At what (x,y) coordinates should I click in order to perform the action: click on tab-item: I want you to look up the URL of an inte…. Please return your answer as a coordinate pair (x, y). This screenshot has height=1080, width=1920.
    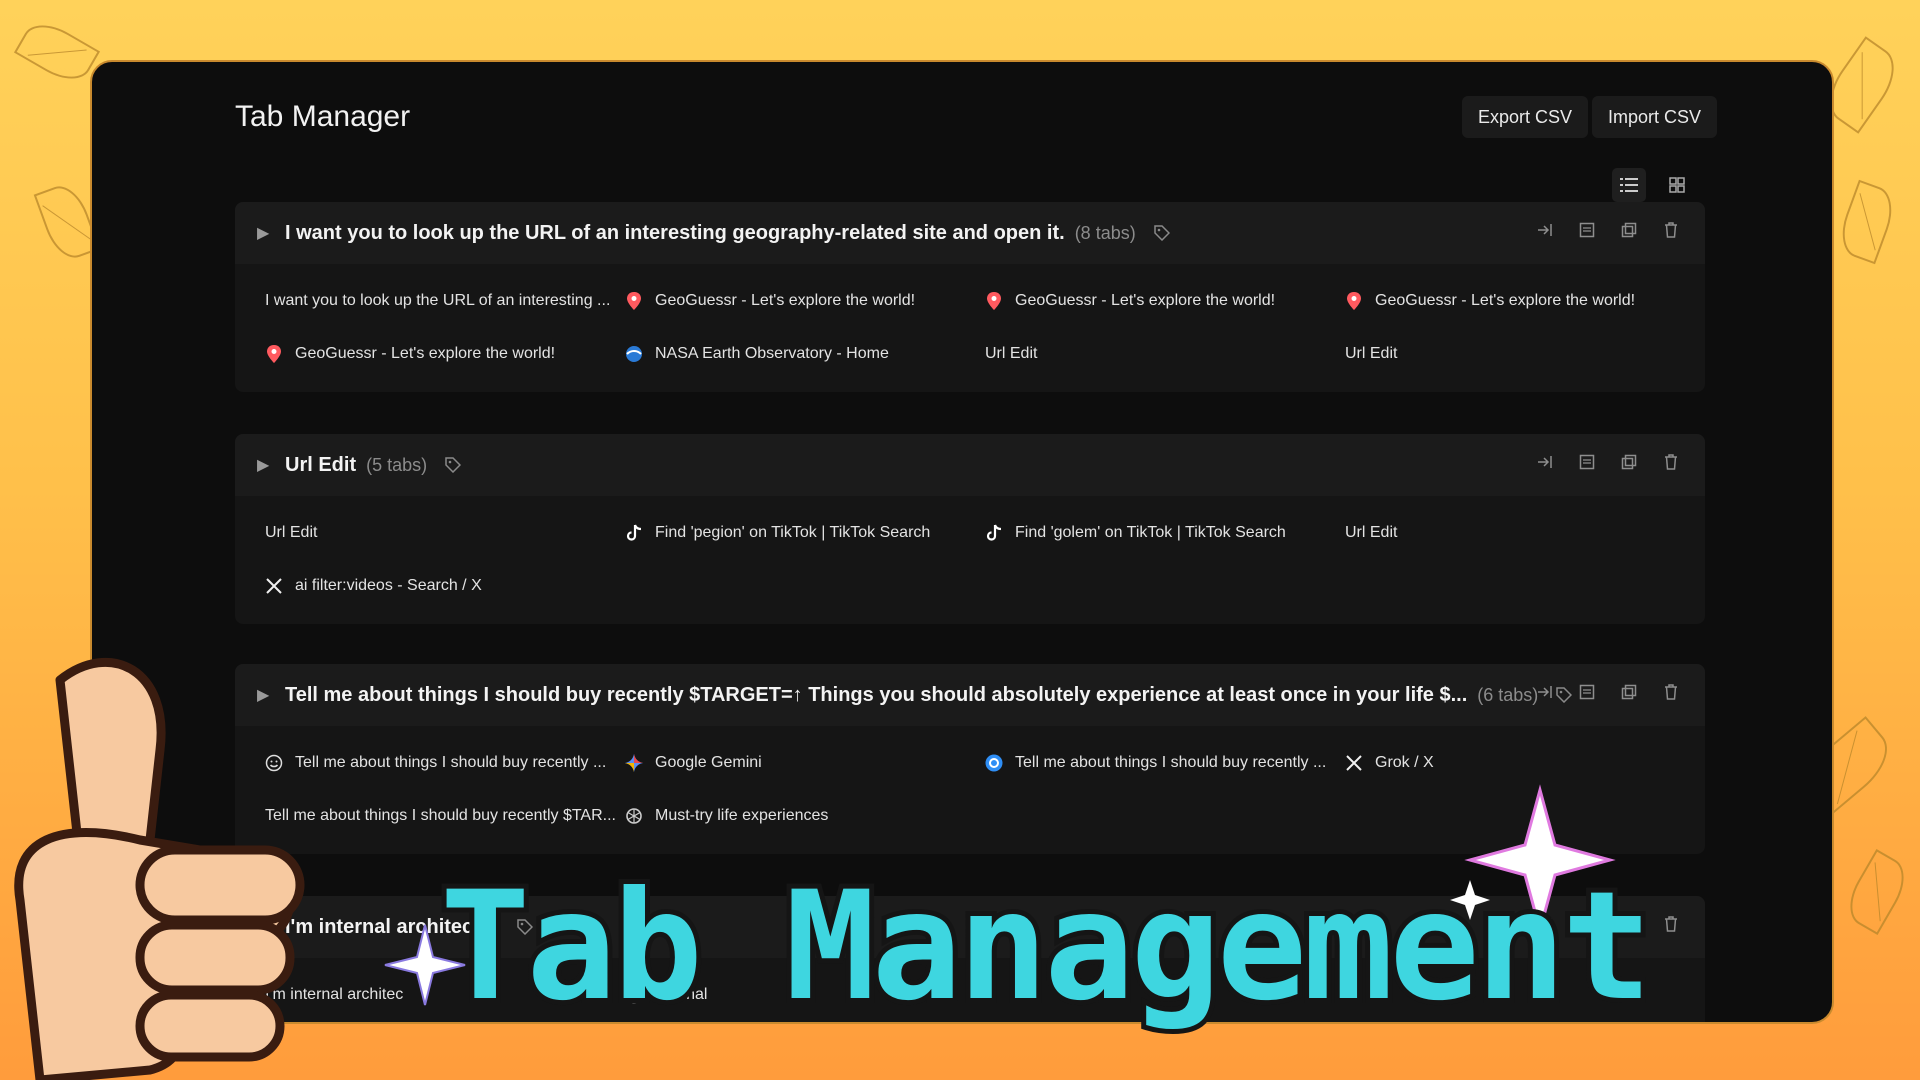
    Looking at the image, I should click on (445, 300).